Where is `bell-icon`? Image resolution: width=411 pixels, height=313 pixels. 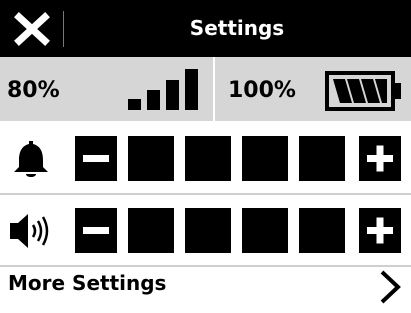
bell-icon is located at coordinates (31, 159).